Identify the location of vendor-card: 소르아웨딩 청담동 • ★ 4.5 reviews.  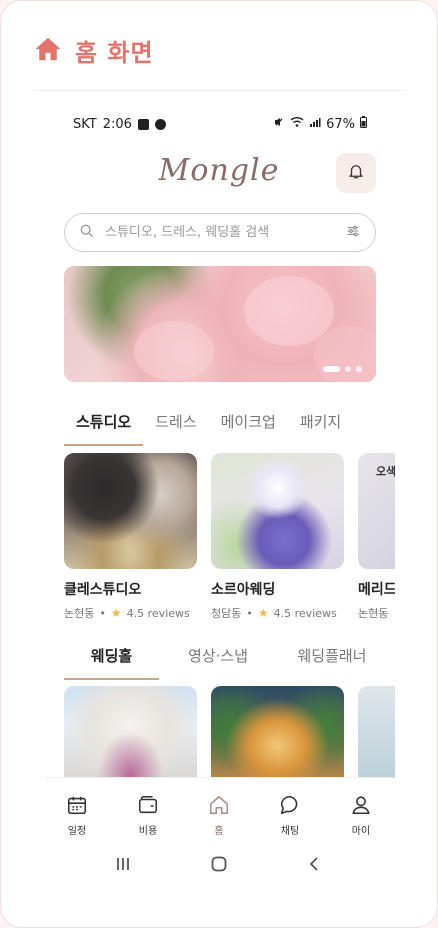
(277, 540).